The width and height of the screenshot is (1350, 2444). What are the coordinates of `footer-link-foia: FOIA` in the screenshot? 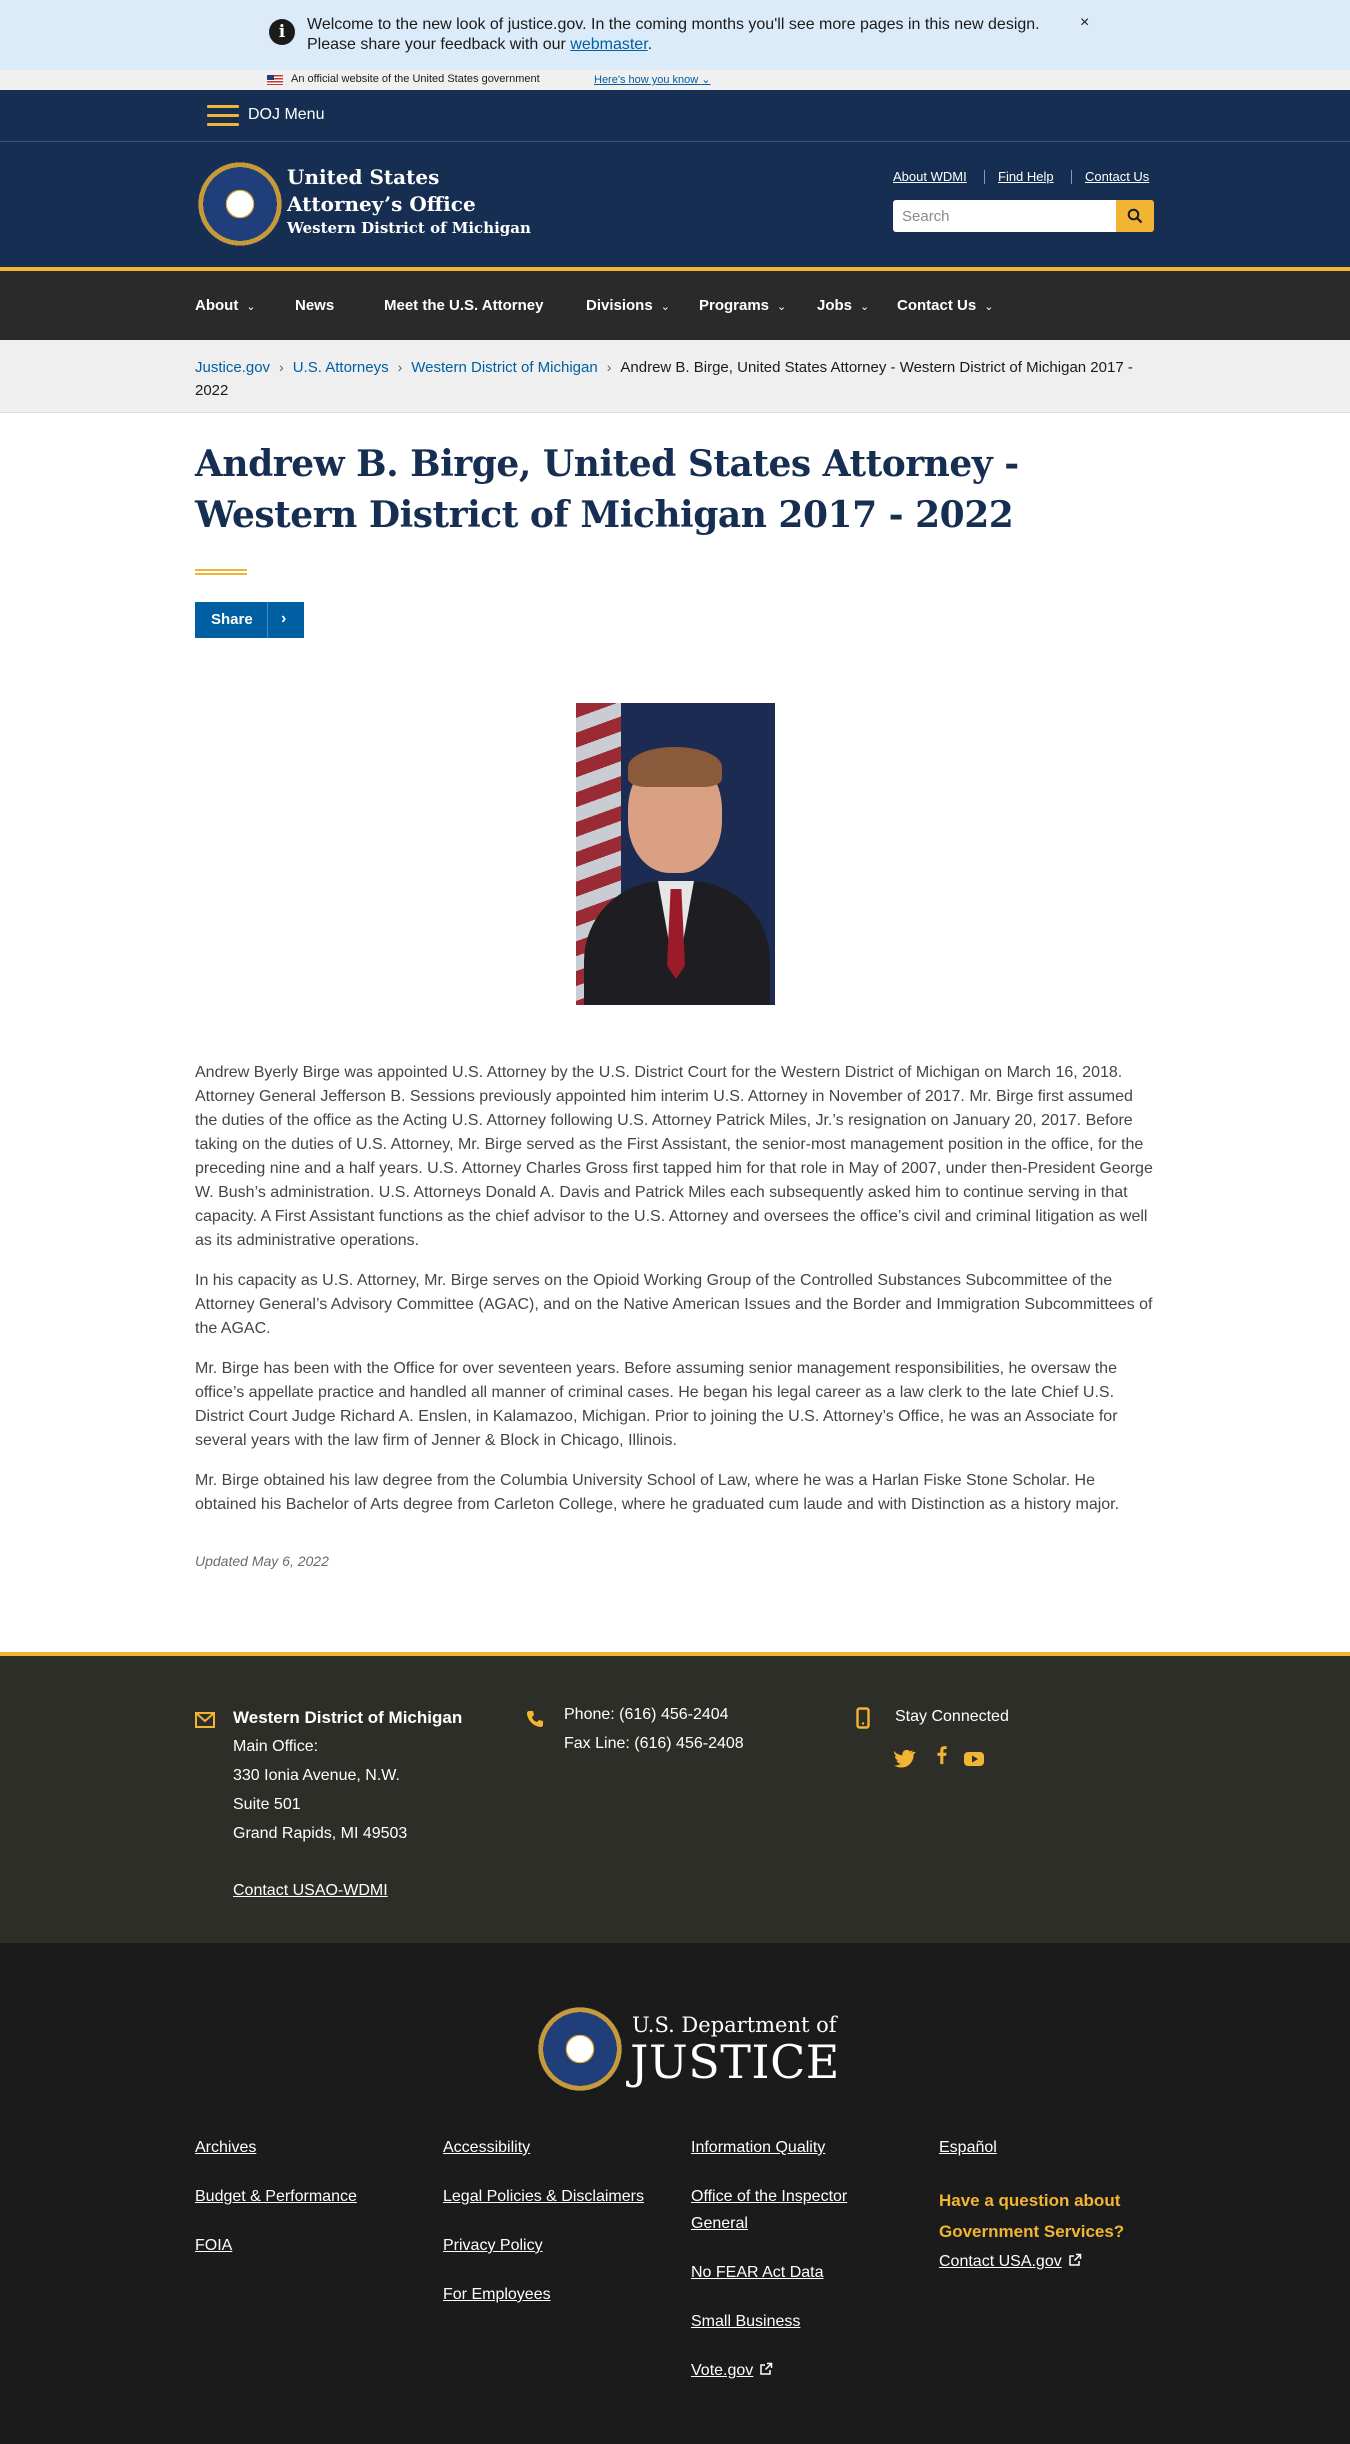 It's located at (213, 2245).